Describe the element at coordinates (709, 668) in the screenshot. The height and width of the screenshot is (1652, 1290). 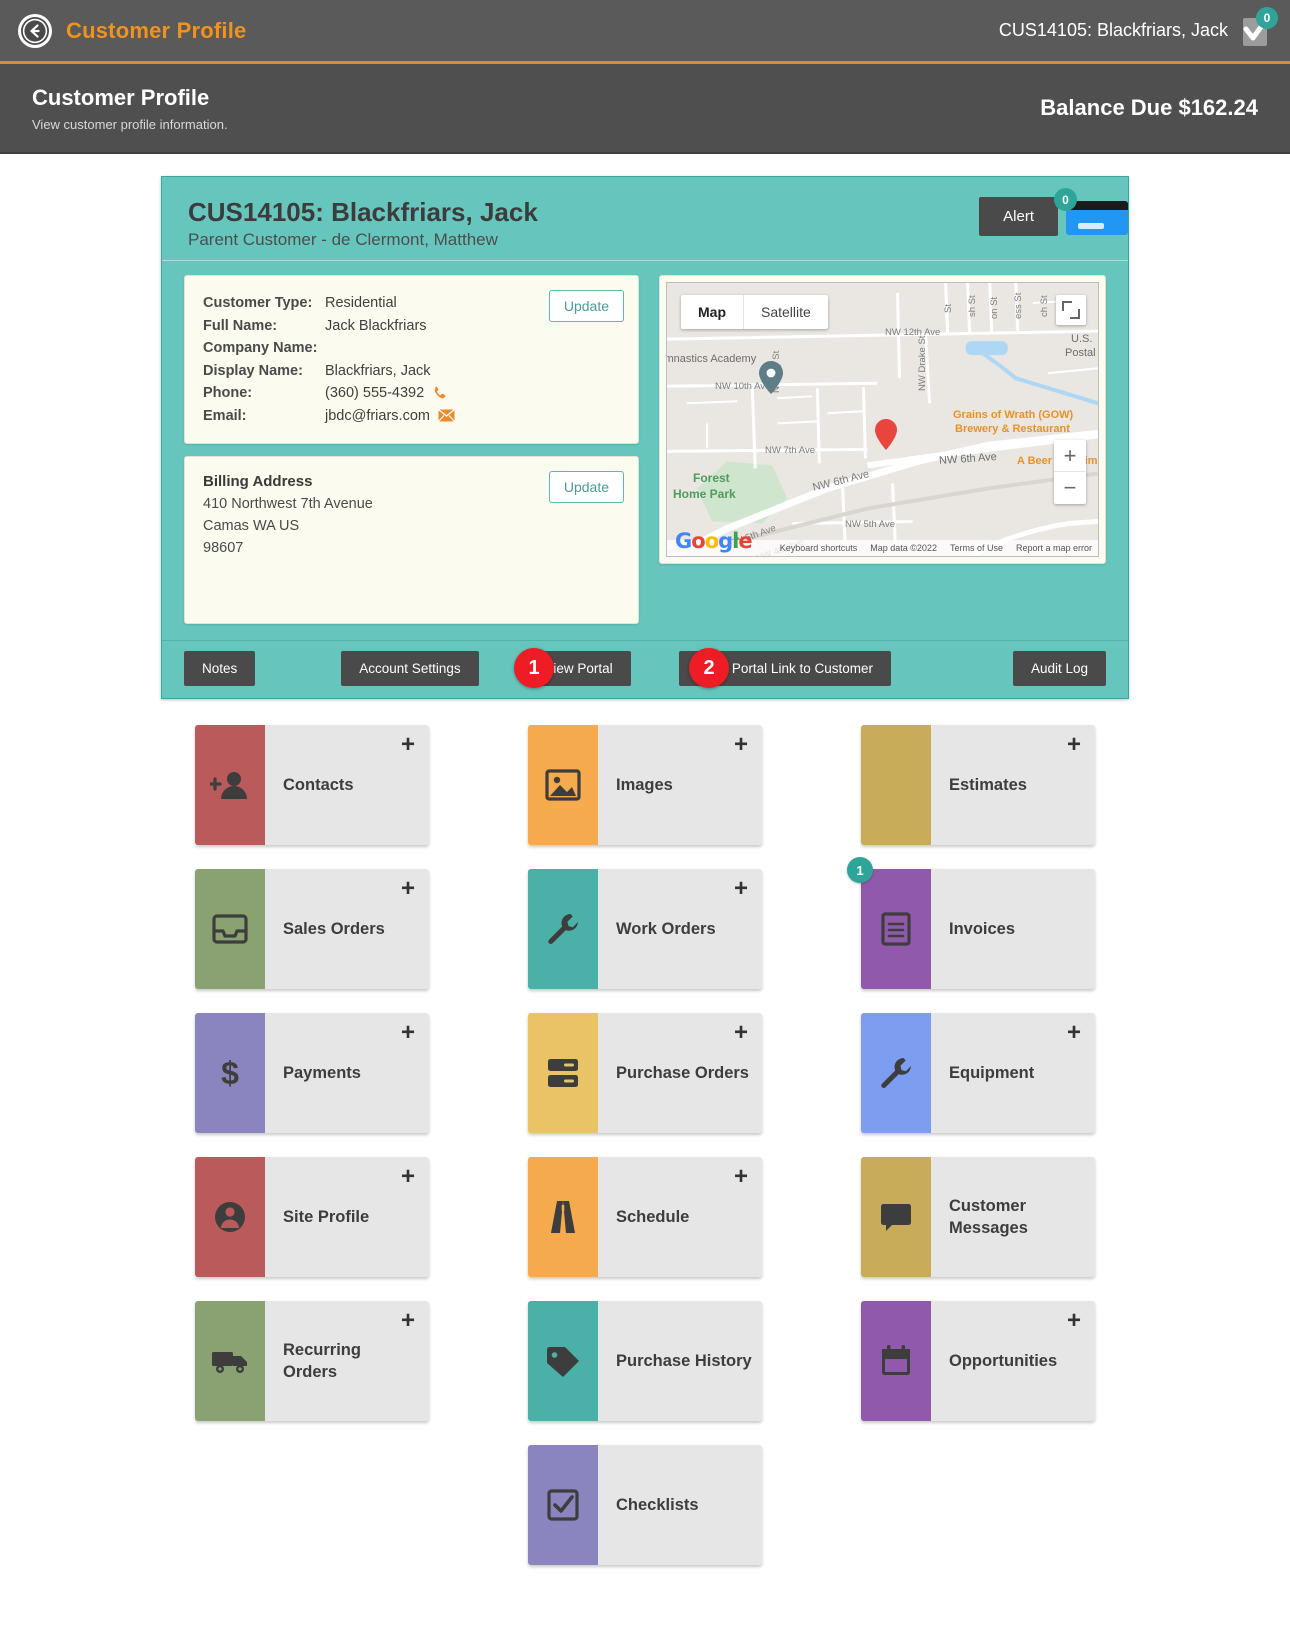
I see `step-marker-2: 2` at that location.